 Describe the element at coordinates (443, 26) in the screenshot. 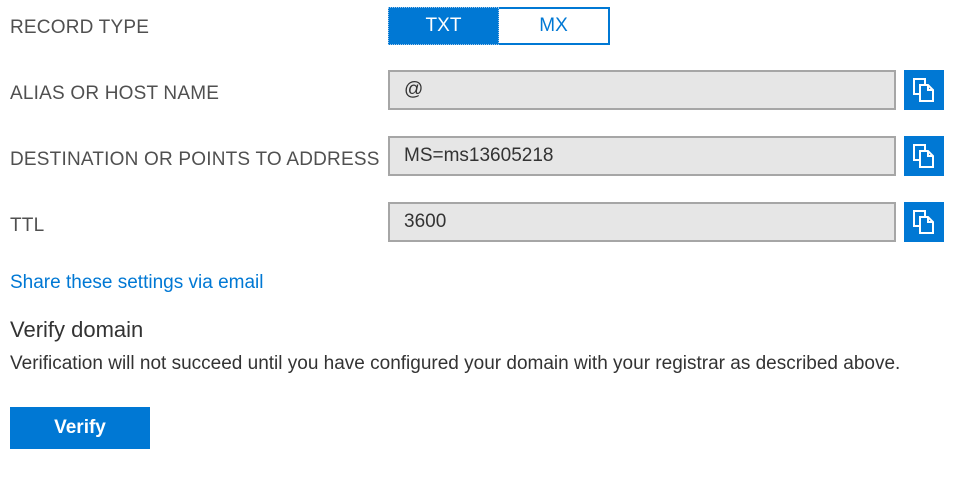

I see `record-type-option-txt: TXT` at that location.